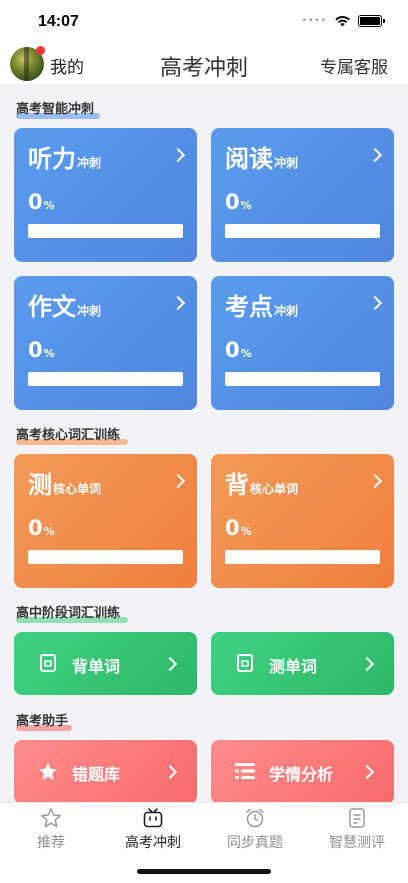 The image size is (408, 883). Describe the element at coordinates (302, 195) in the screenshot. I see `sprint-card-reading: 阅读冲刺 0%` at that location.